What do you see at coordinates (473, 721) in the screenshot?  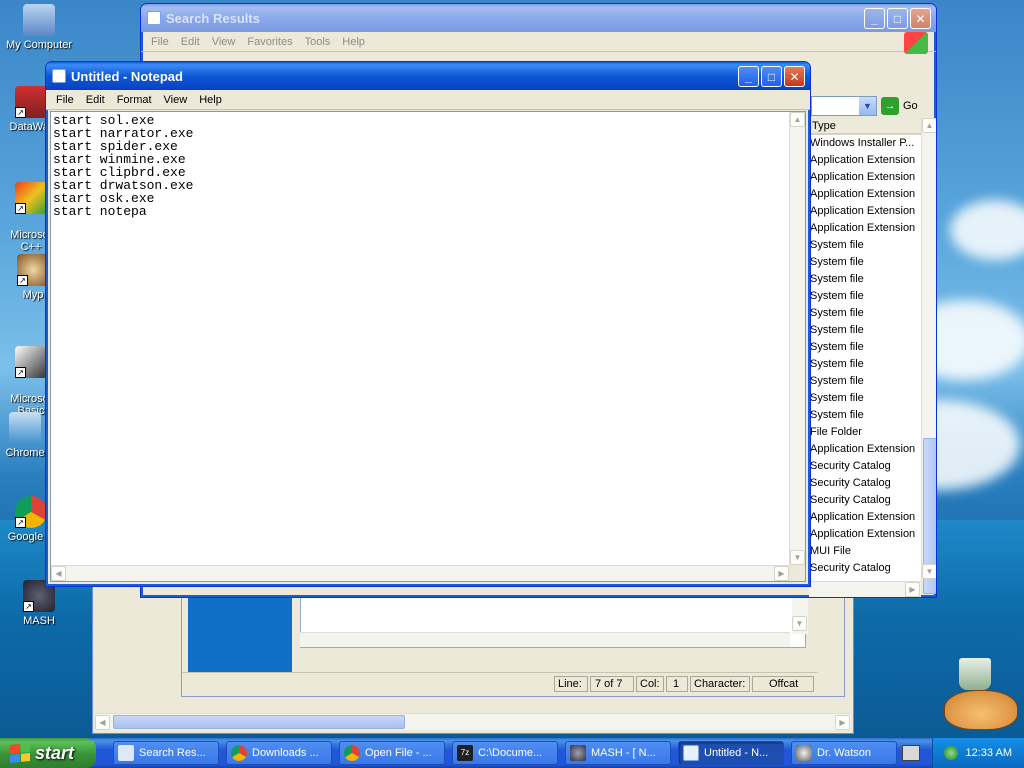 I see `background-hscroll: ◀ ▶` at bounding box center [473, 721].